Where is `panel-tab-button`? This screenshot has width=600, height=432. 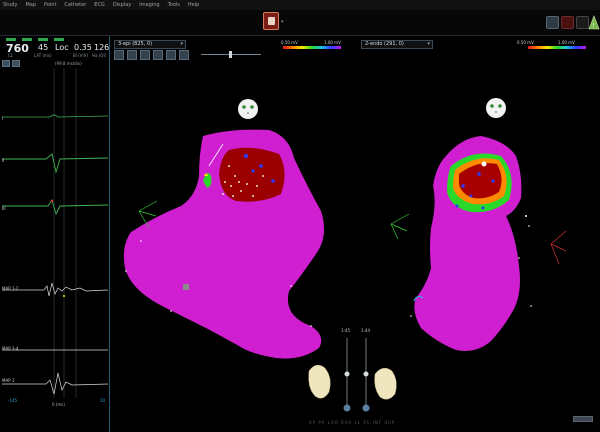
panel-tab-button is located at coordinates (583, 419).